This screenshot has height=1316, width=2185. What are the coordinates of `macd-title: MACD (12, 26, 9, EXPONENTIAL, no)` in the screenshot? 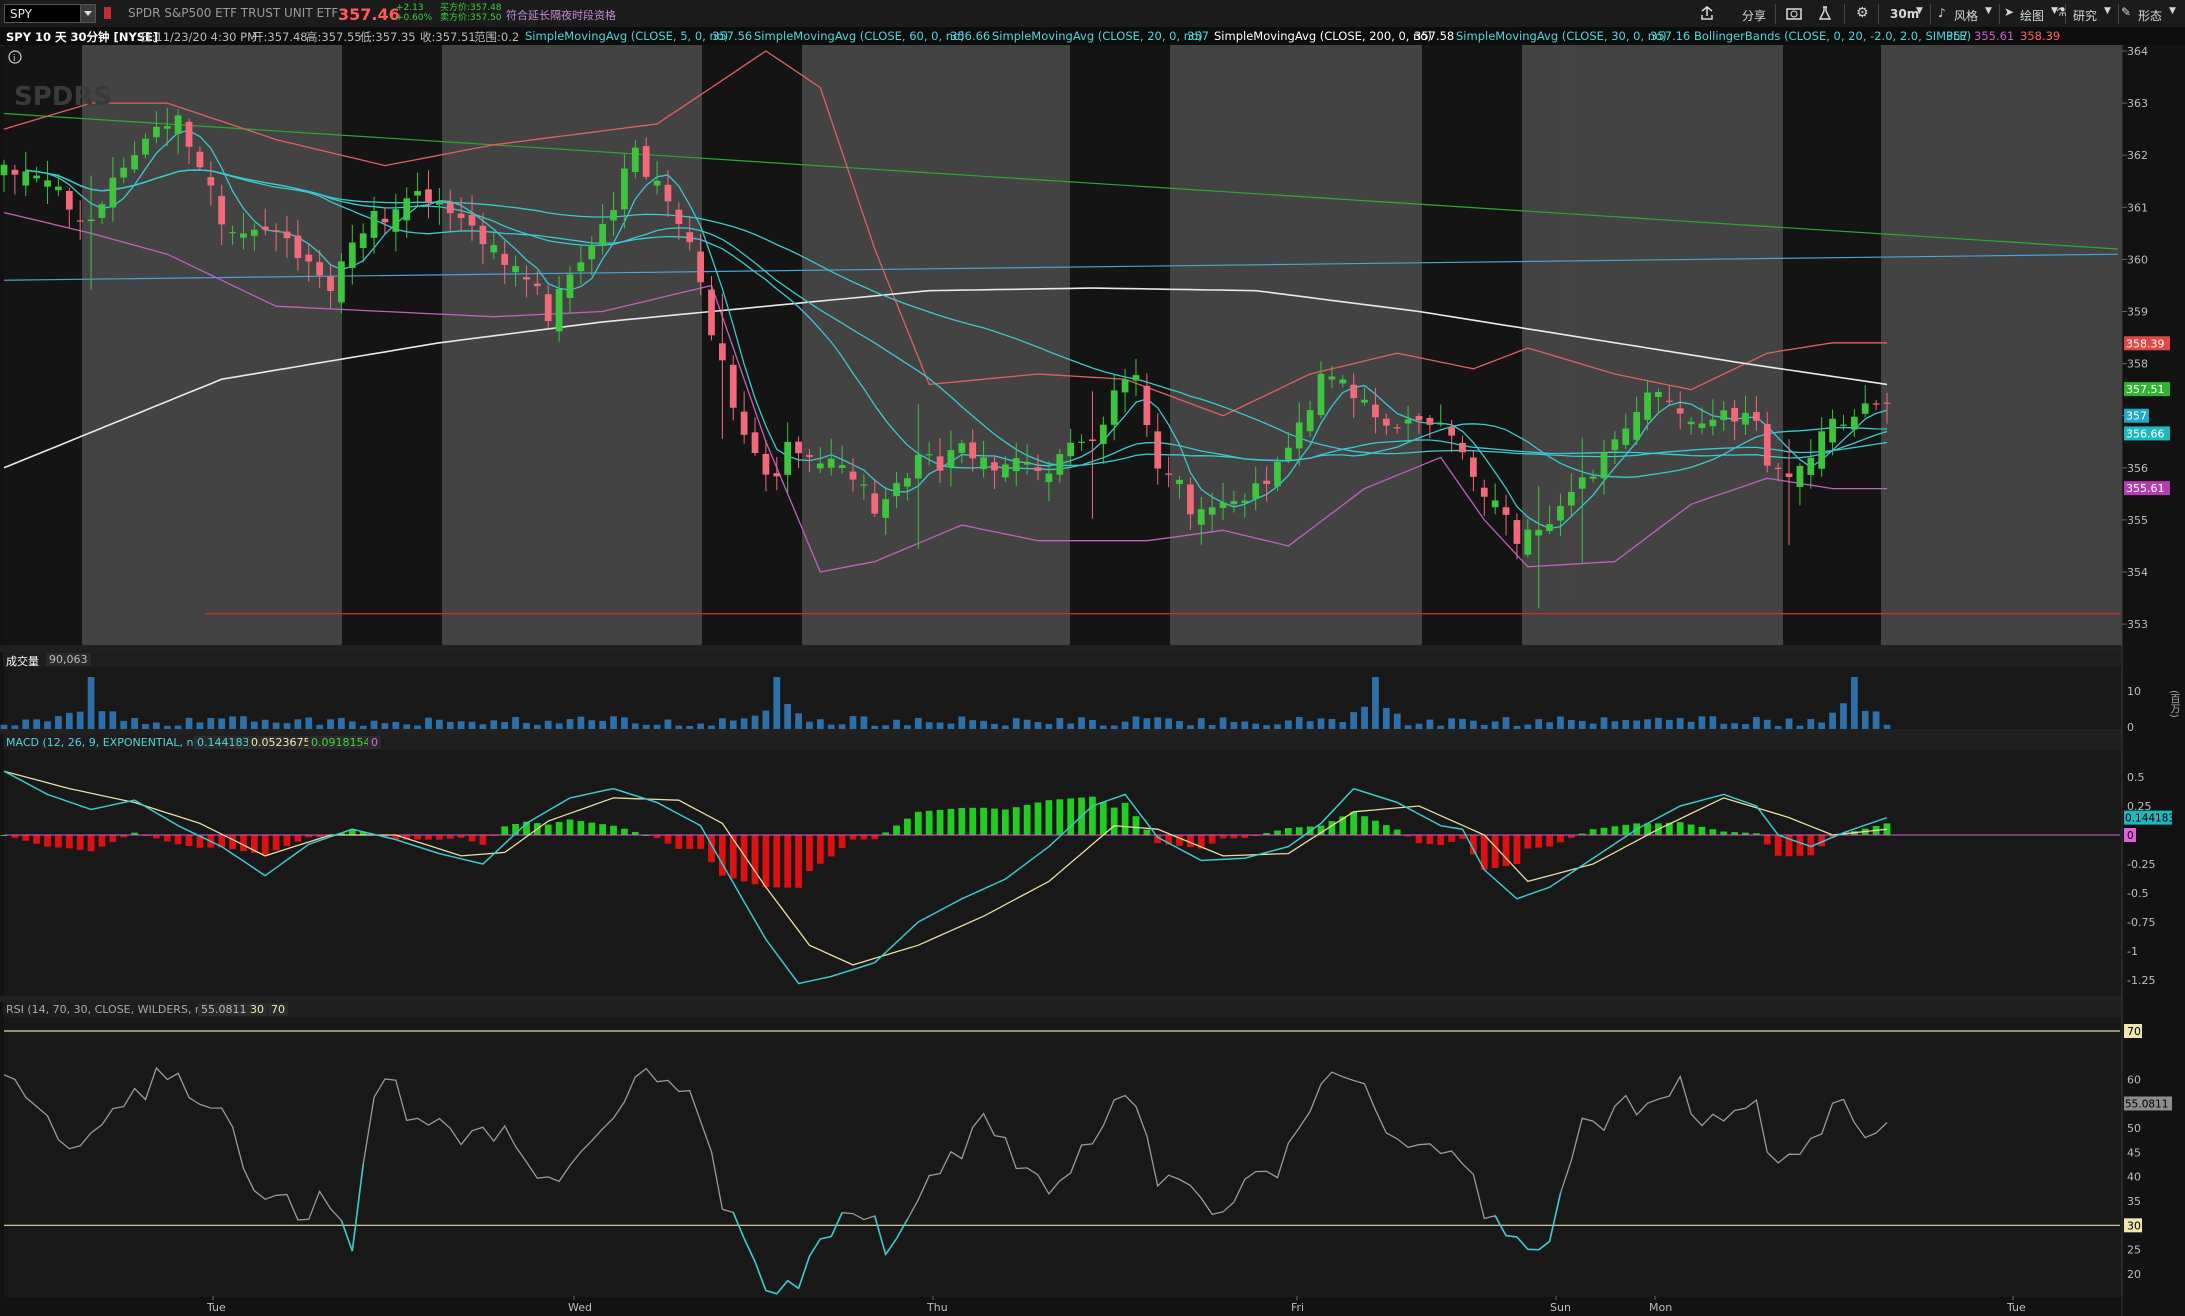 It's located at (105, 742).